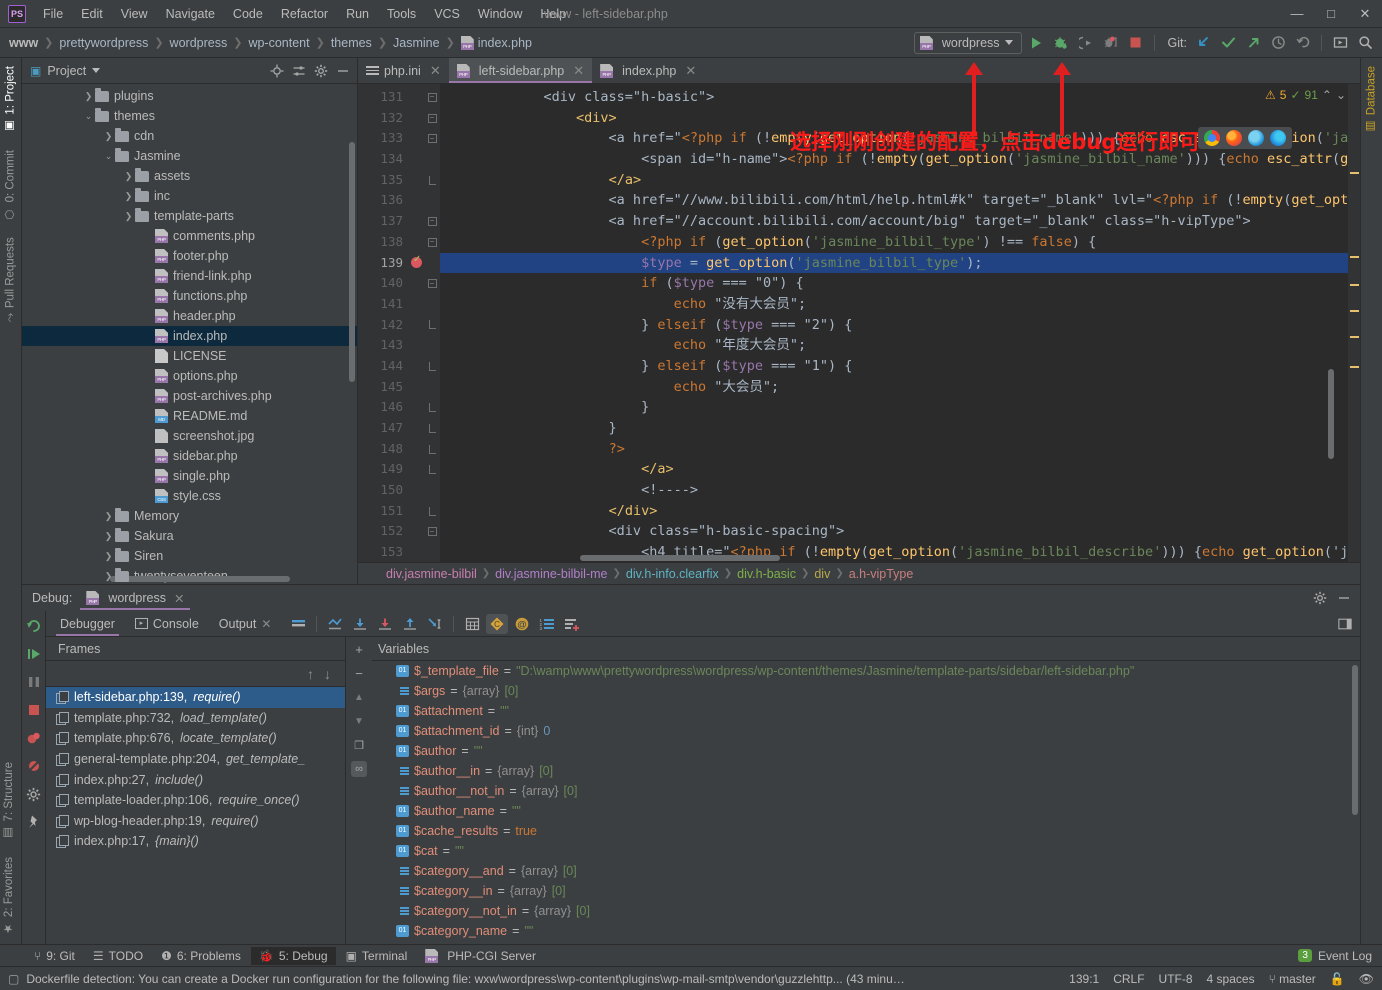 The image size is (1382, 990). What do you see at coordinates (1340, 43) in the screenshot?
I see `select-in-icon` at bounding box center [1340, 43].